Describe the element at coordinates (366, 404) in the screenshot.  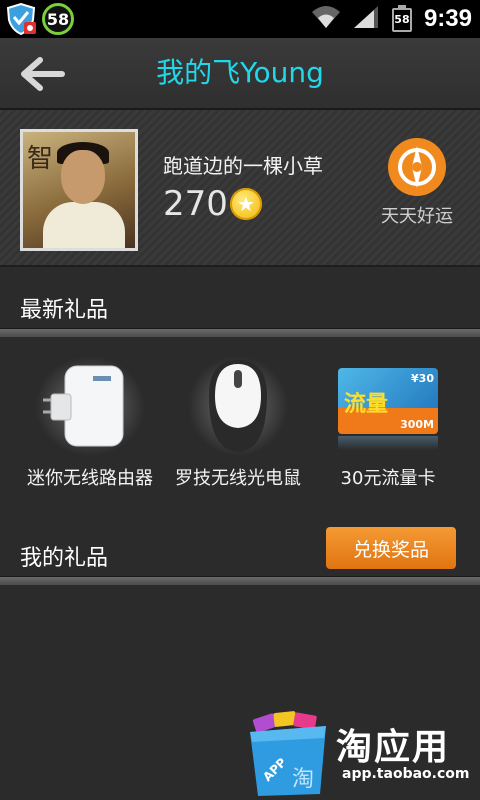
I see `card-text: 流量` at that location.